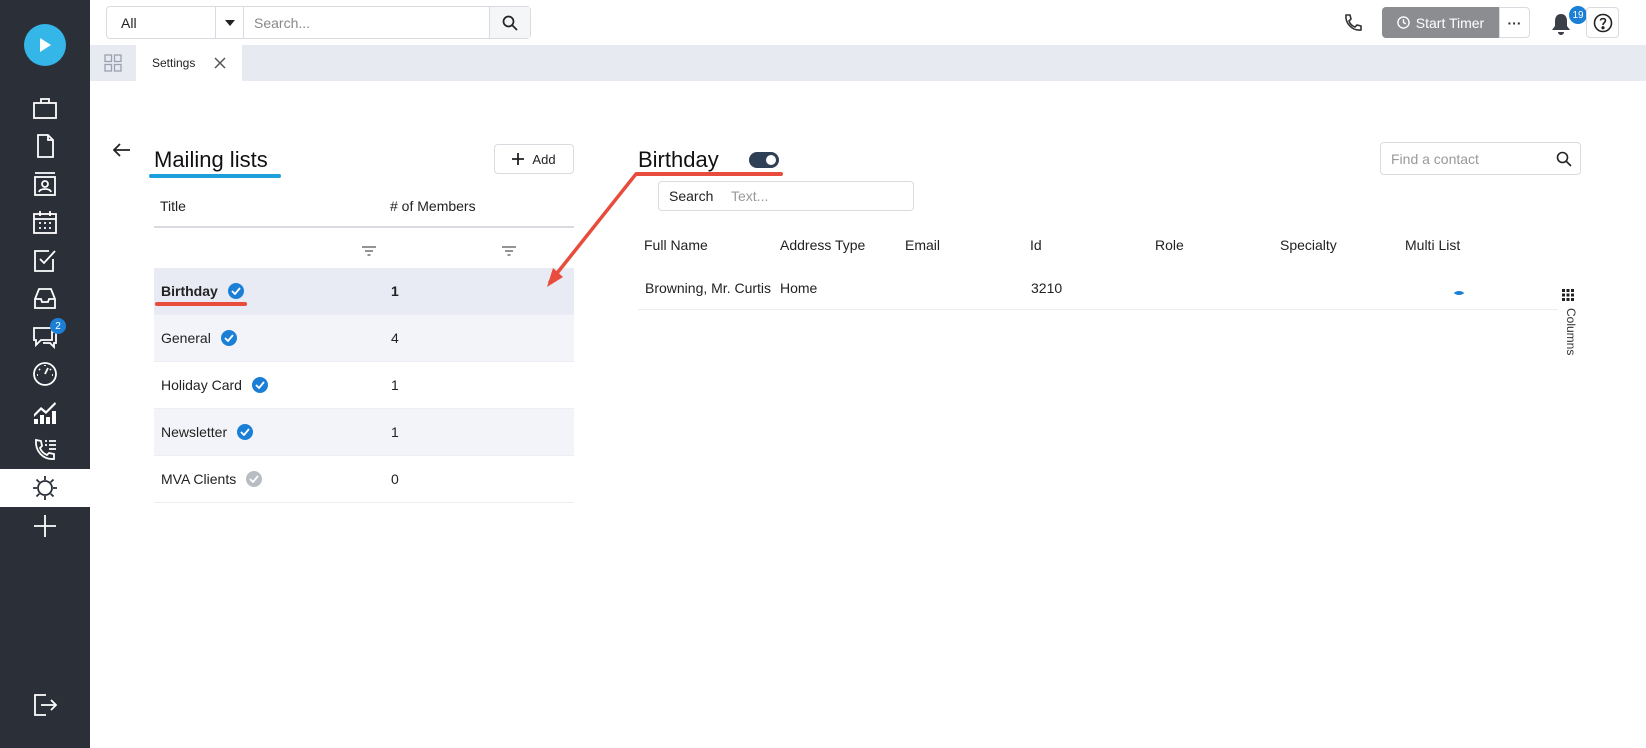  What do you see at coordinates (173, 206) in the screenshot?
I see `column-title: Title` at bounding box center [173, 206].